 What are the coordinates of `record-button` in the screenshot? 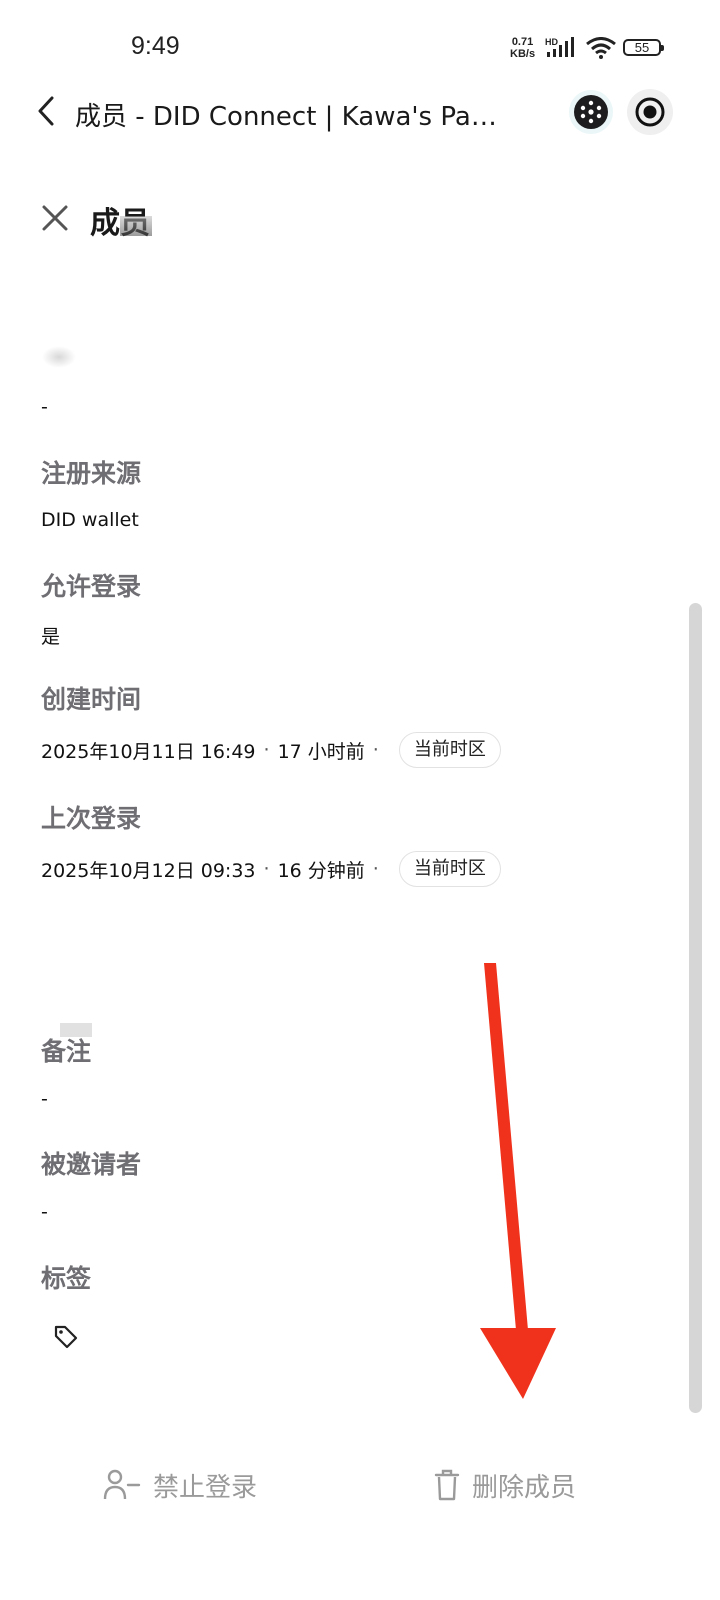 It's located at (650, 112).